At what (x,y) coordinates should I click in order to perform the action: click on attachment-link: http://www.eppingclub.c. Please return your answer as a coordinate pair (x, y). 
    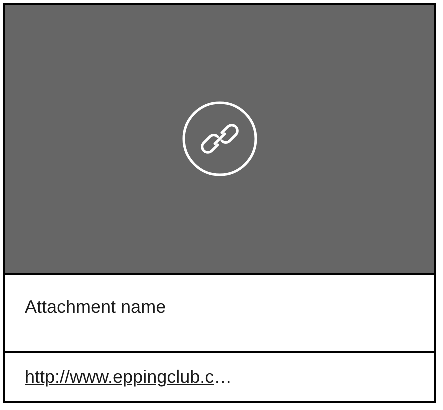
    Looking at the image, I should click on (119, 377).